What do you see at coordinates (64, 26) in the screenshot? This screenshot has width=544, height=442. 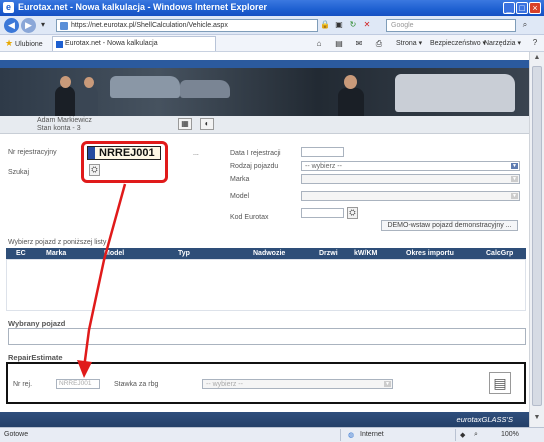 I see `page-icon` at bounding box center [64, 26].